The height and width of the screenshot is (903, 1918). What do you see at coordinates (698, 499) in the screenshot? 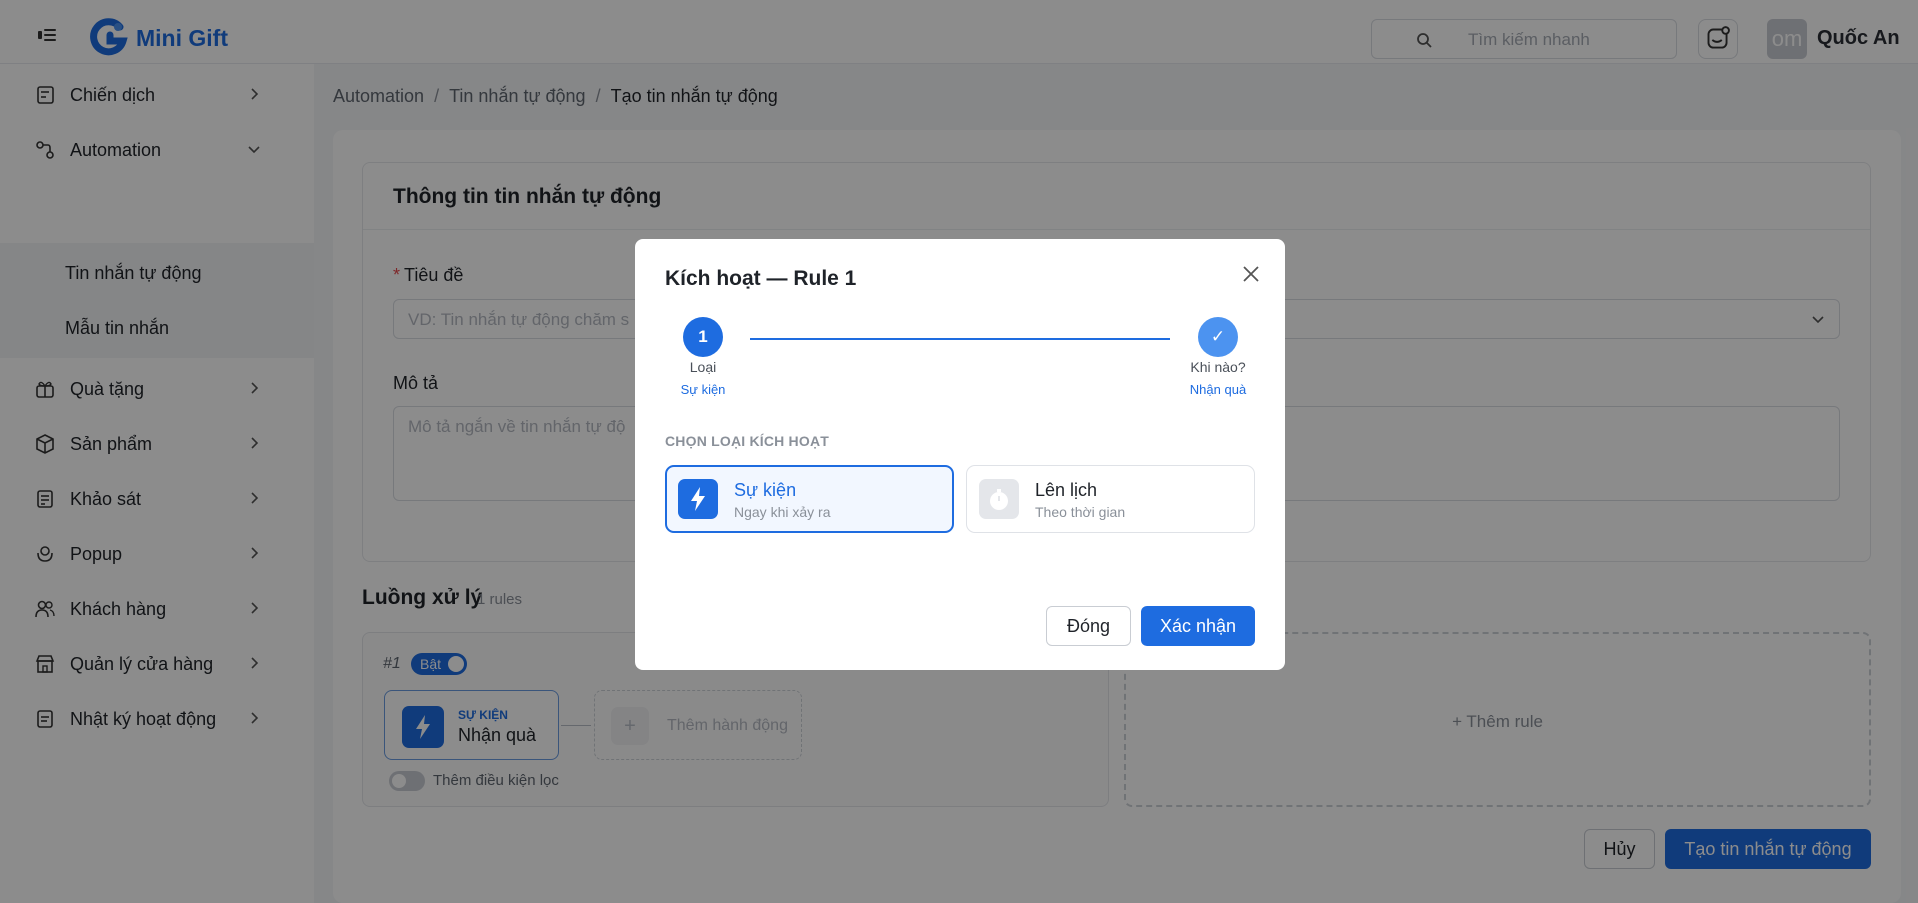
I see `lightning-icon` at bounding box center [698, 499].